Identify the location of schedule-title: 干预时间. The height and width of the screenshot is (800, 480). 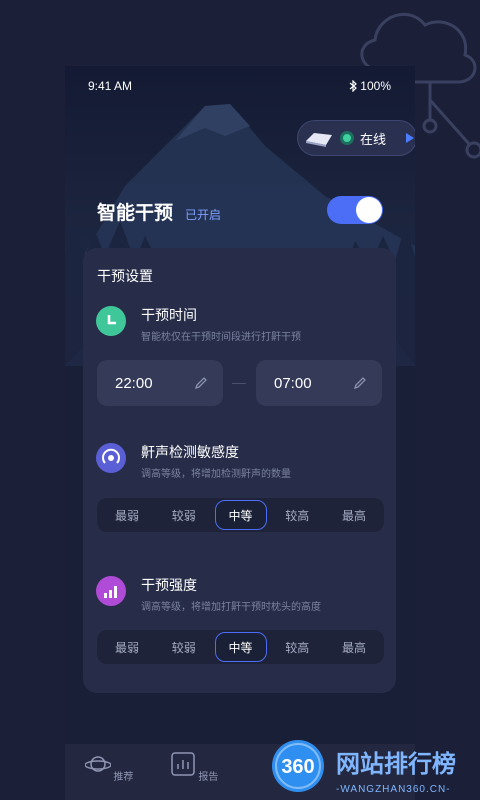
(169, 315).